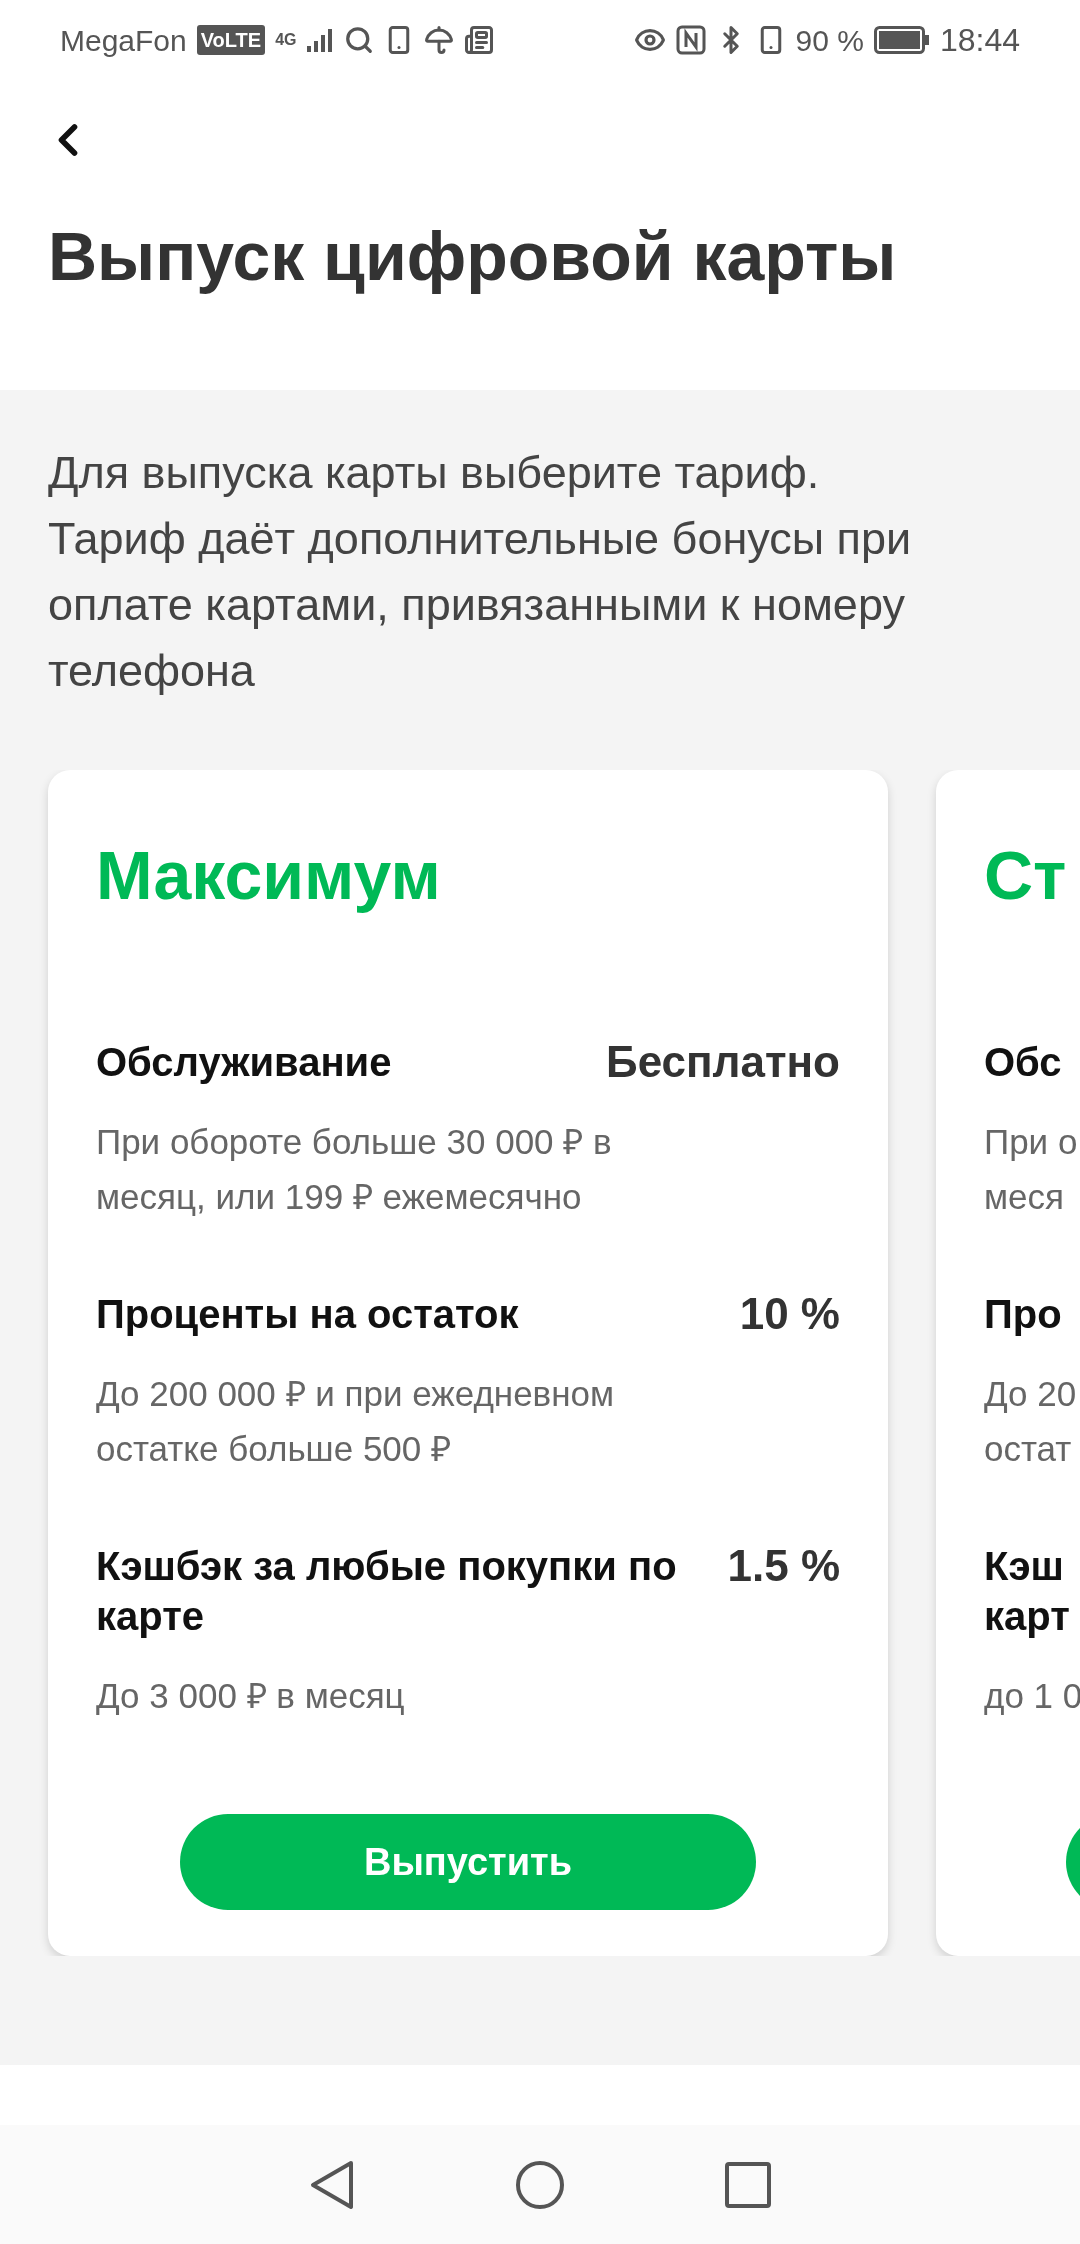 Image resolution: width=1080 pixels, height=2244 pixels. I want to click on issue-button: Выпустить, so click(468, 1862).